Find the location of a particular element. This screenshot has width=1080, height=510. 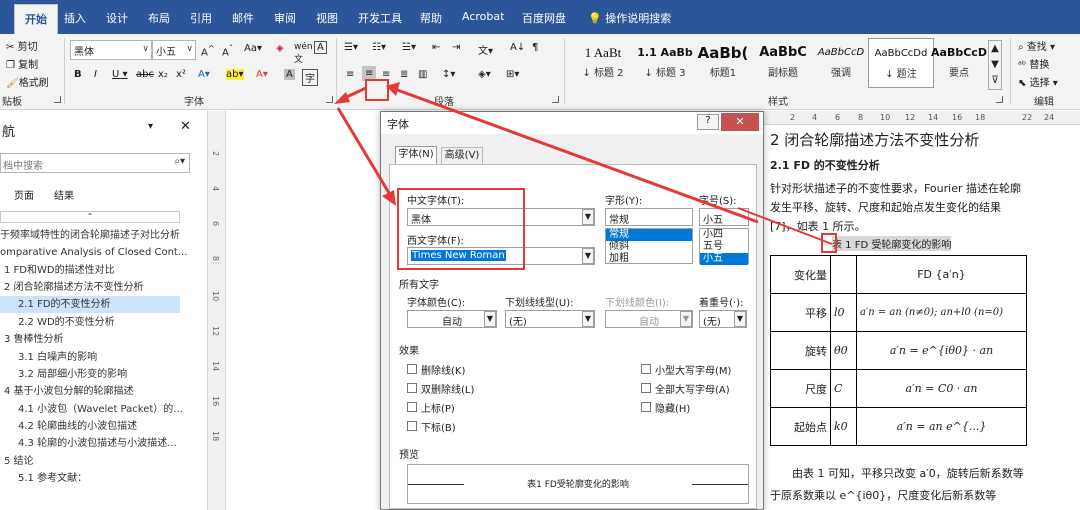

size-field: 小五 is located at coordinates (724, 217).